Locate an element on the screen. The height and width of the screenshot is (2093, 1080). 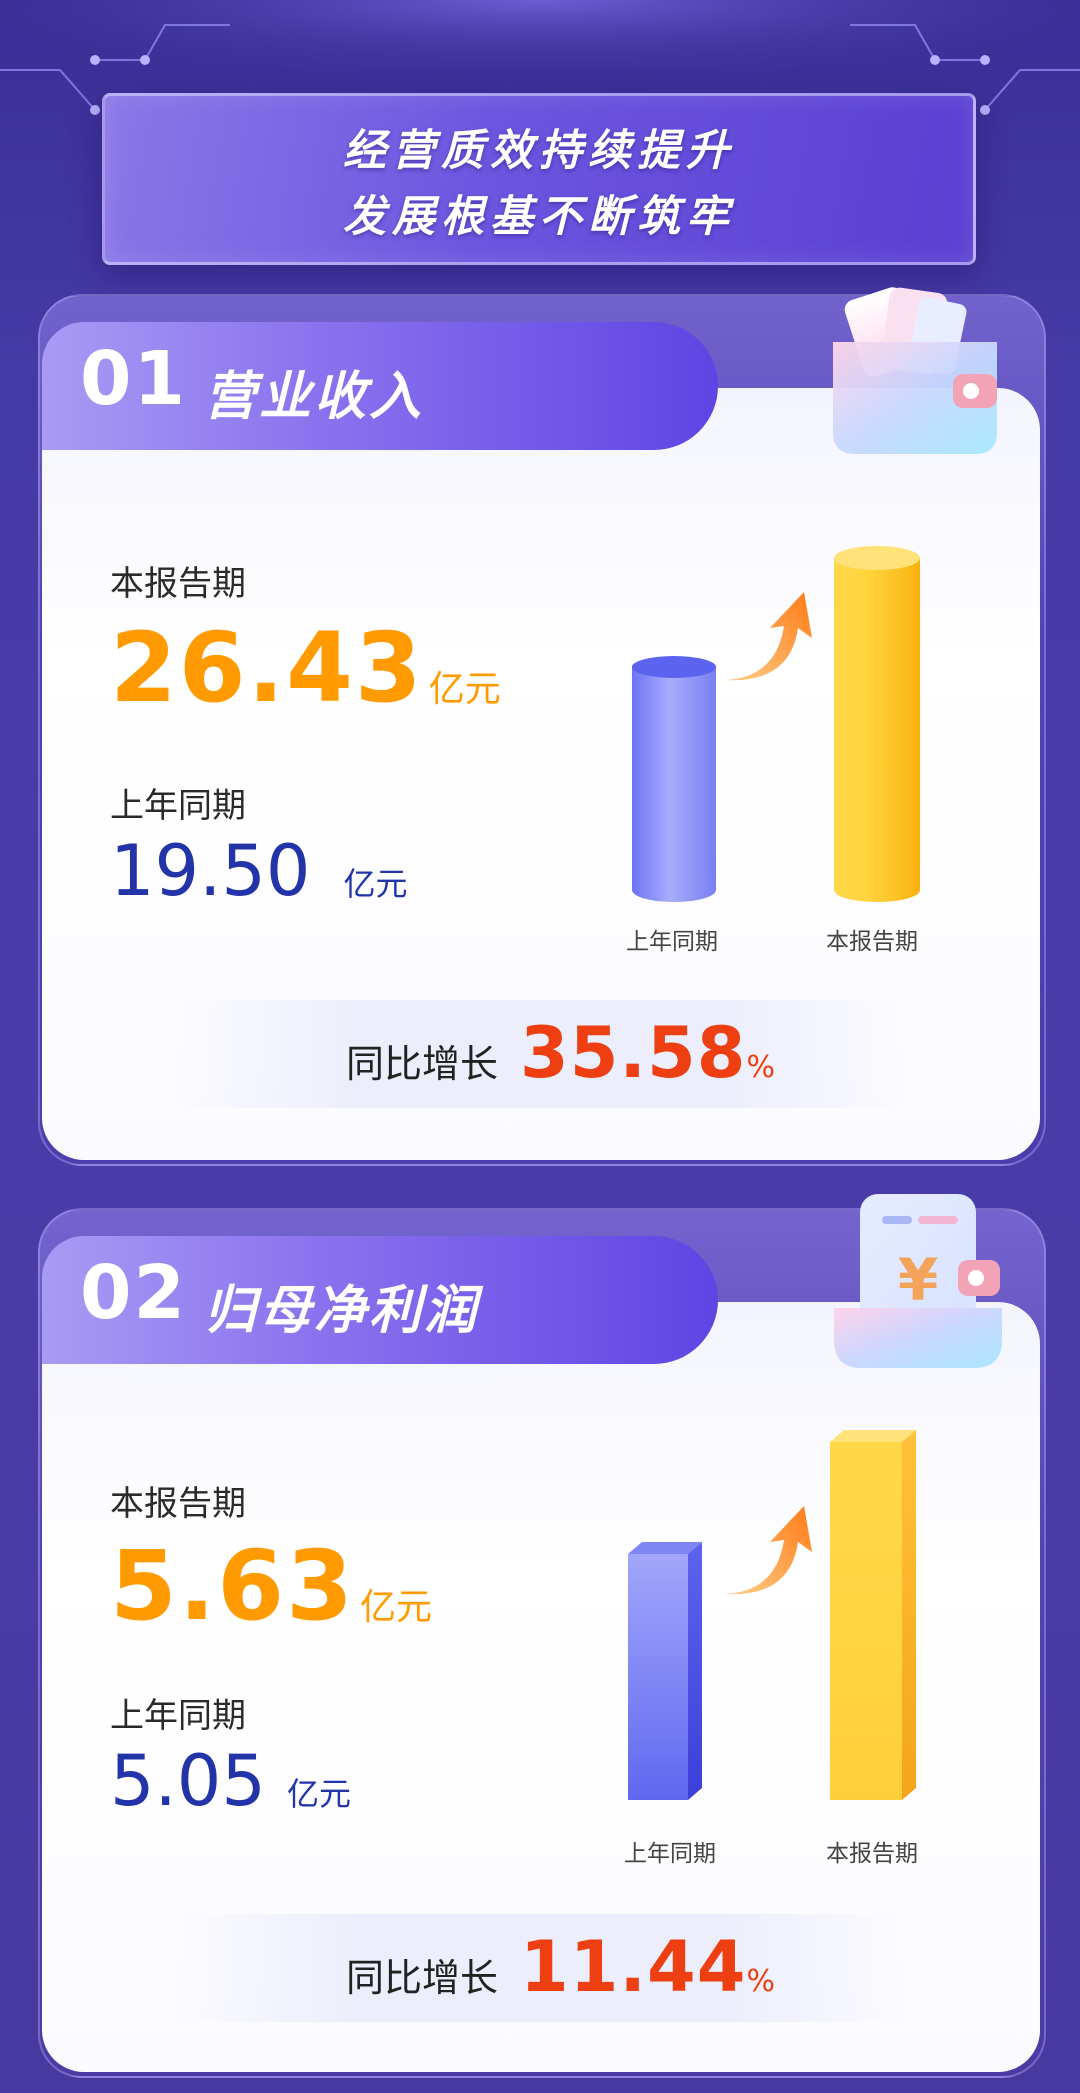
current-value-group: 26.43 亿元 is located at coordinates (305, 668).